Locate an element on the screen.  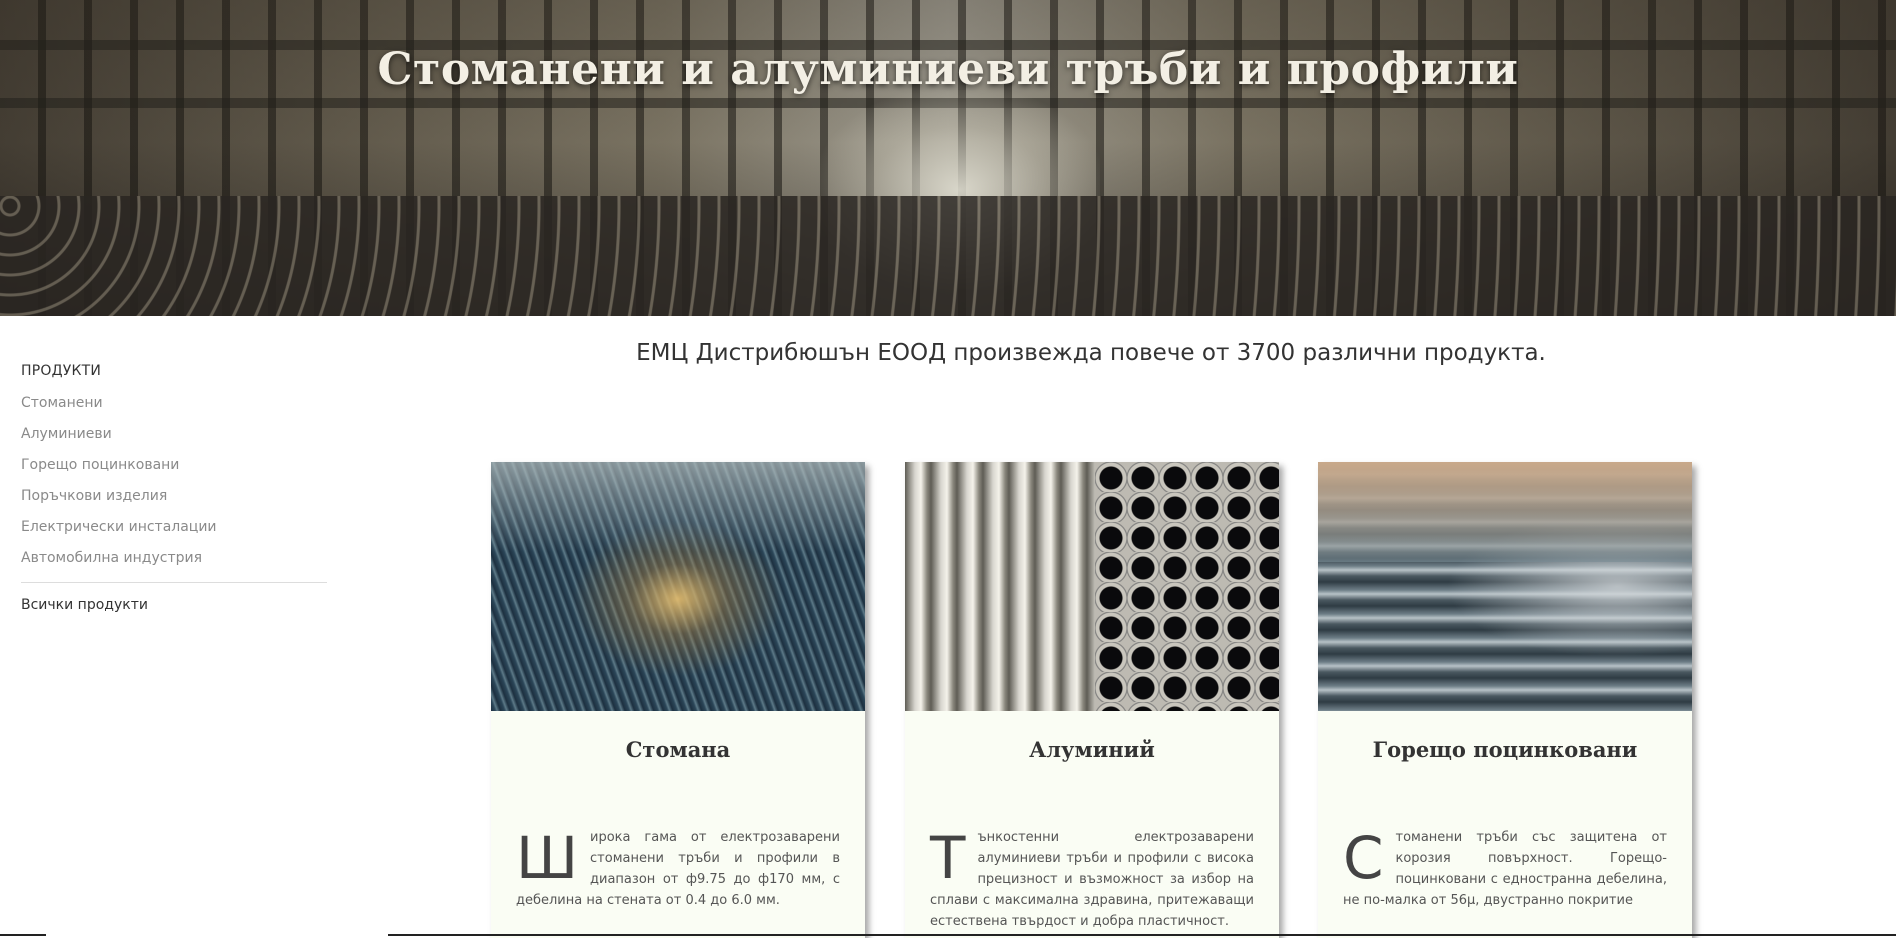
sidebar-link-electrical: Електрически инсталации is located at coordinates (119, 527).